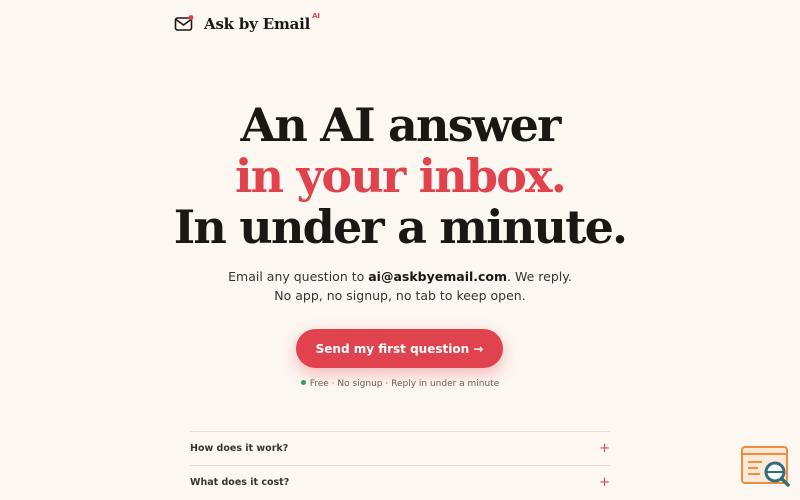  I want to click on status-dot, so click(303, 382).